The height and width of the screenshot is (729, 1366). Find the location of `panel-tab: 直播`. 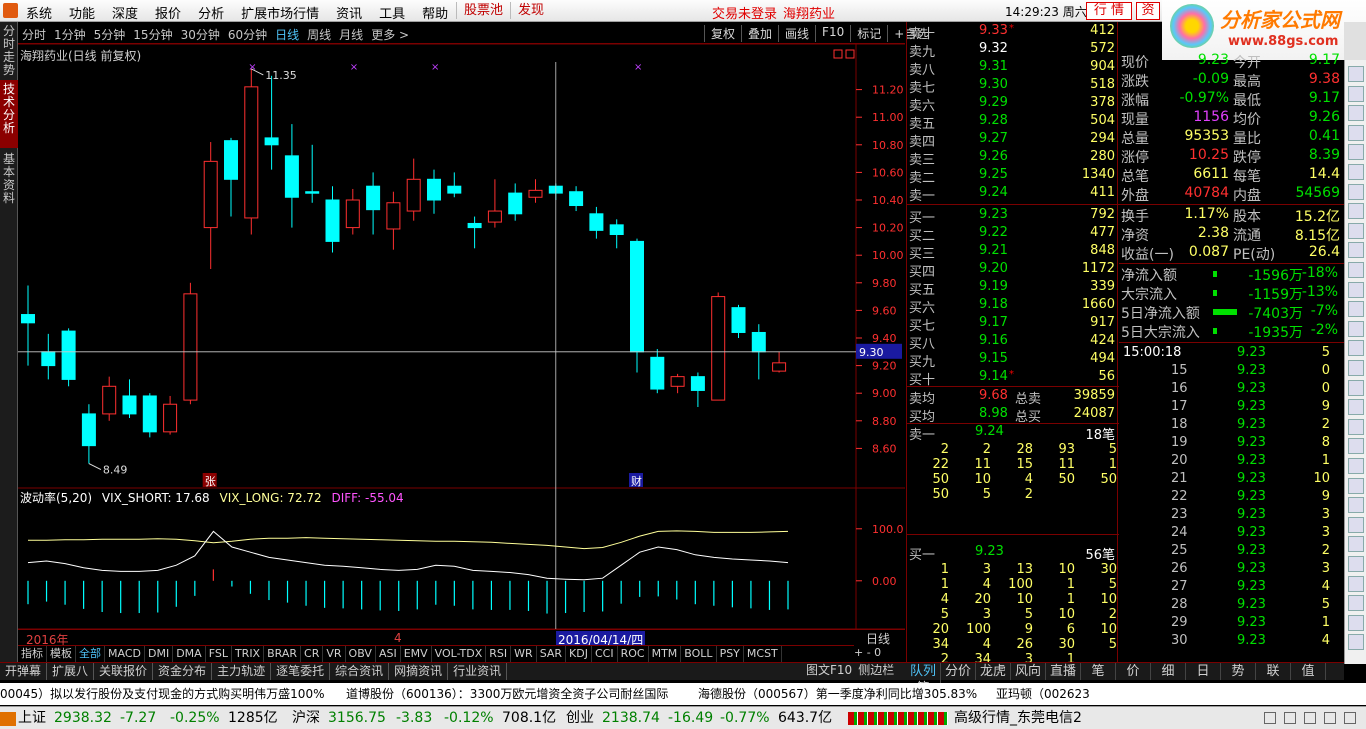

panel-tab: 直播 is located at coordinates (1063, 671).